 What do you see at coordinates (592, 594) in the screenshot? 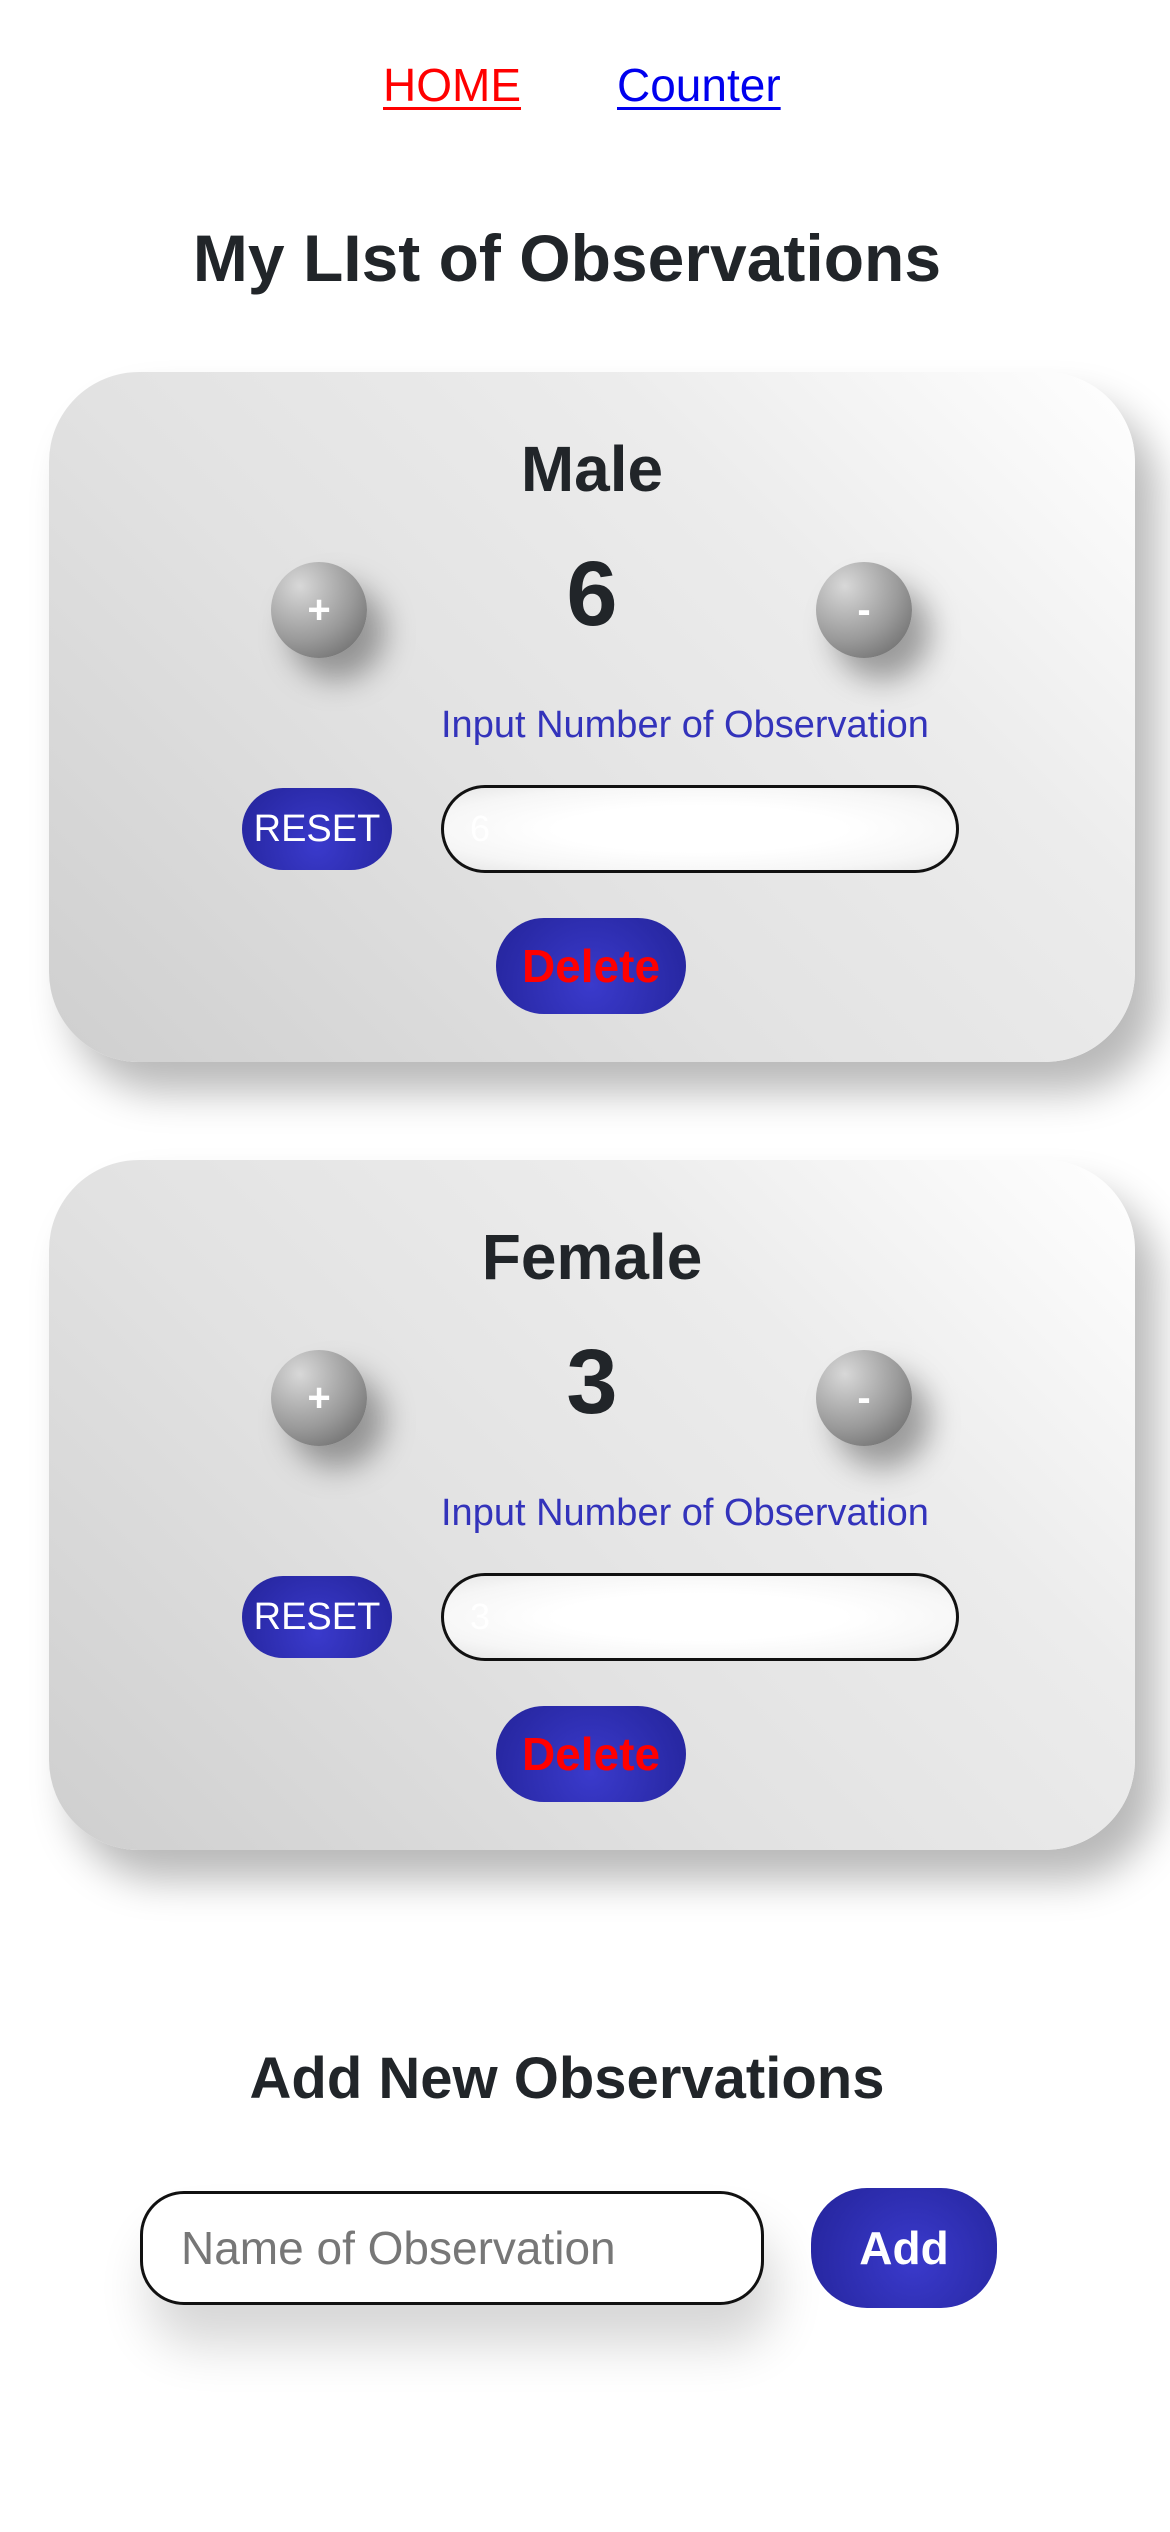
I see `observation-count: 6` at bounding box center [592, 594].